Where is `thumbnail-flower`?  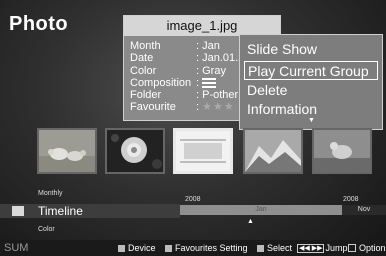
thumbnail-flower is located at coordinates (135, 151).